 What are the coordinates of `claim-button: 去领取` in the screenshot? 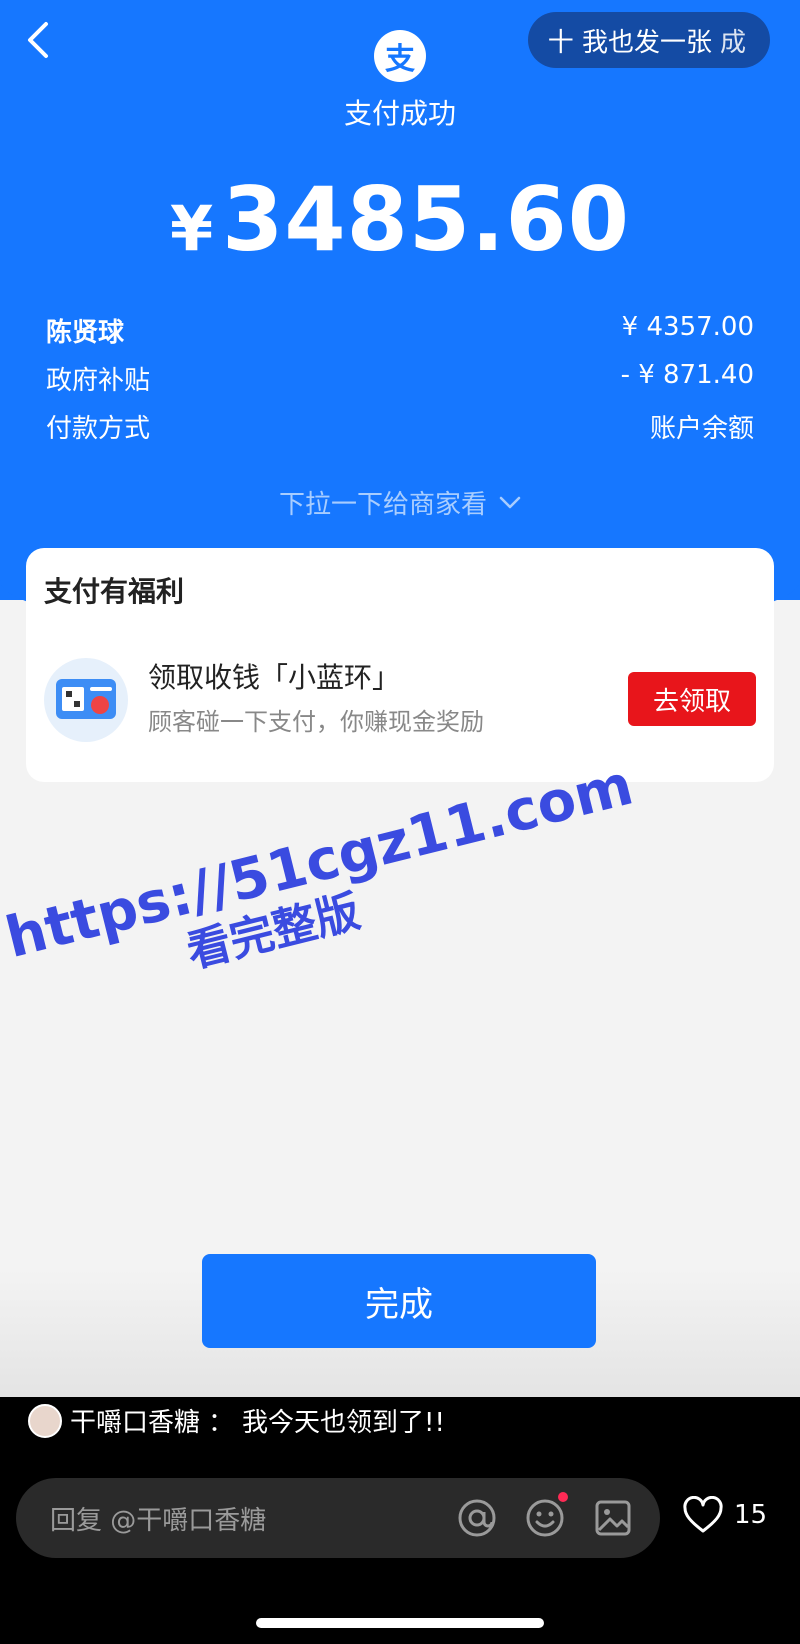 It's located at (692, 699).